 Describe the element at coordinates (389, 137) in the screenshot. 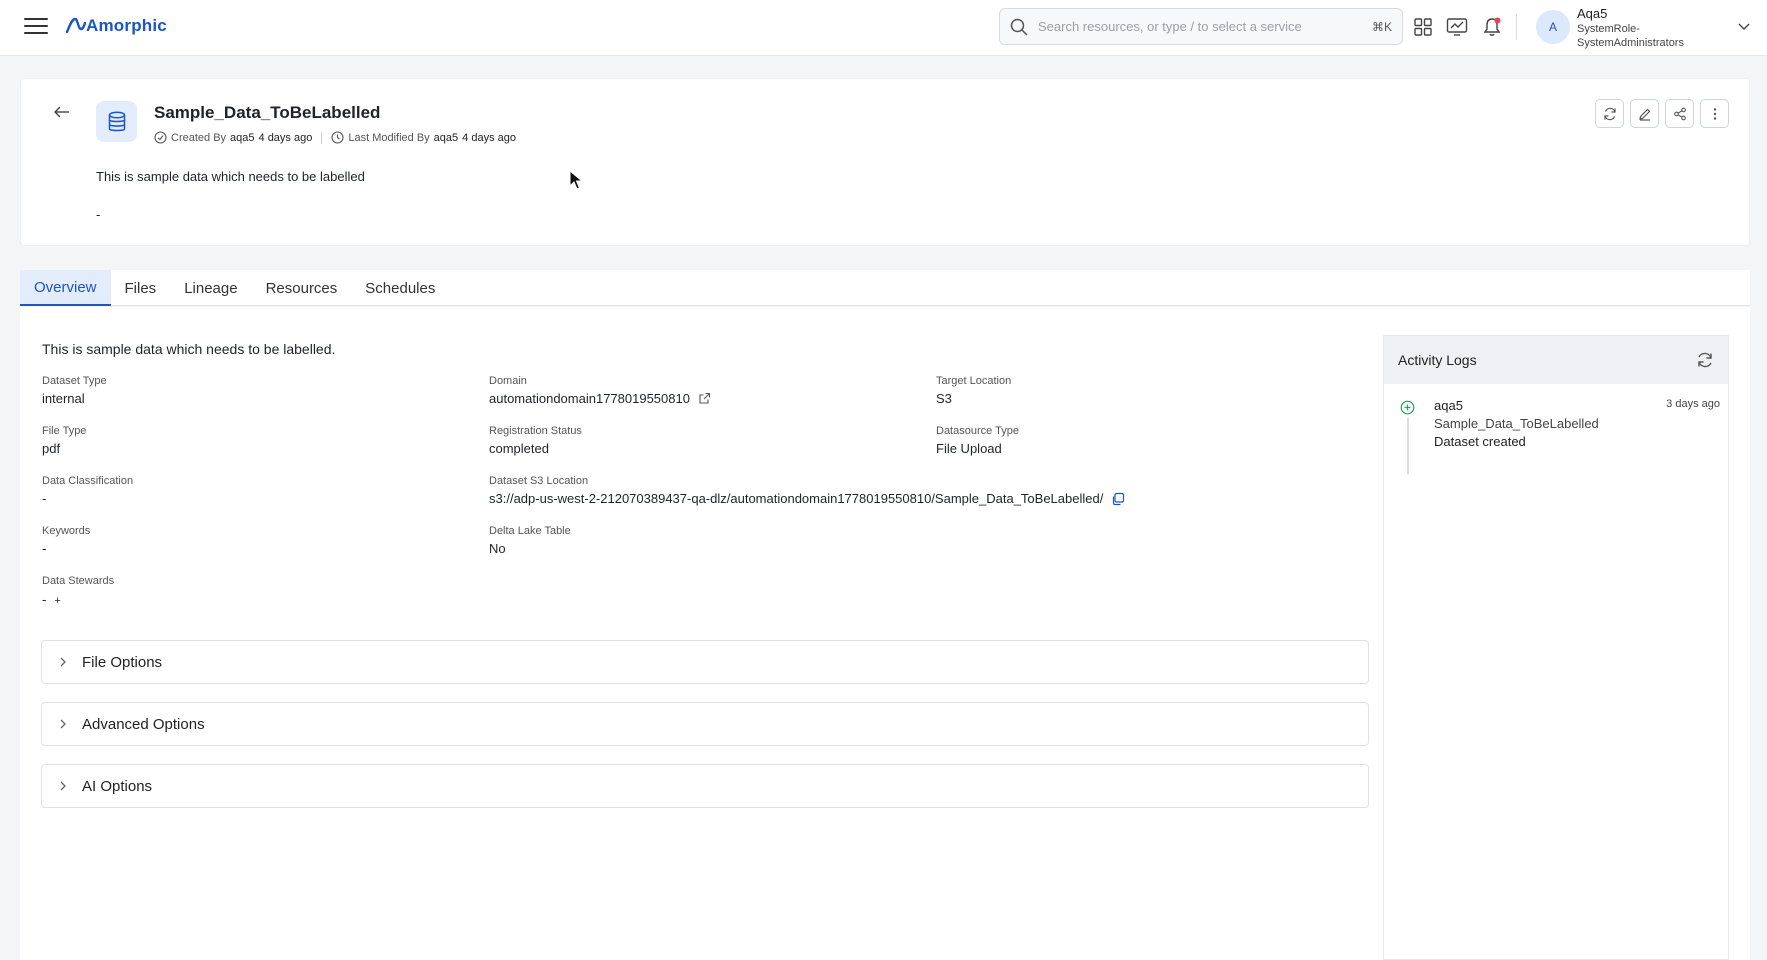

I see `modified-label: Last Modified By` at that location.